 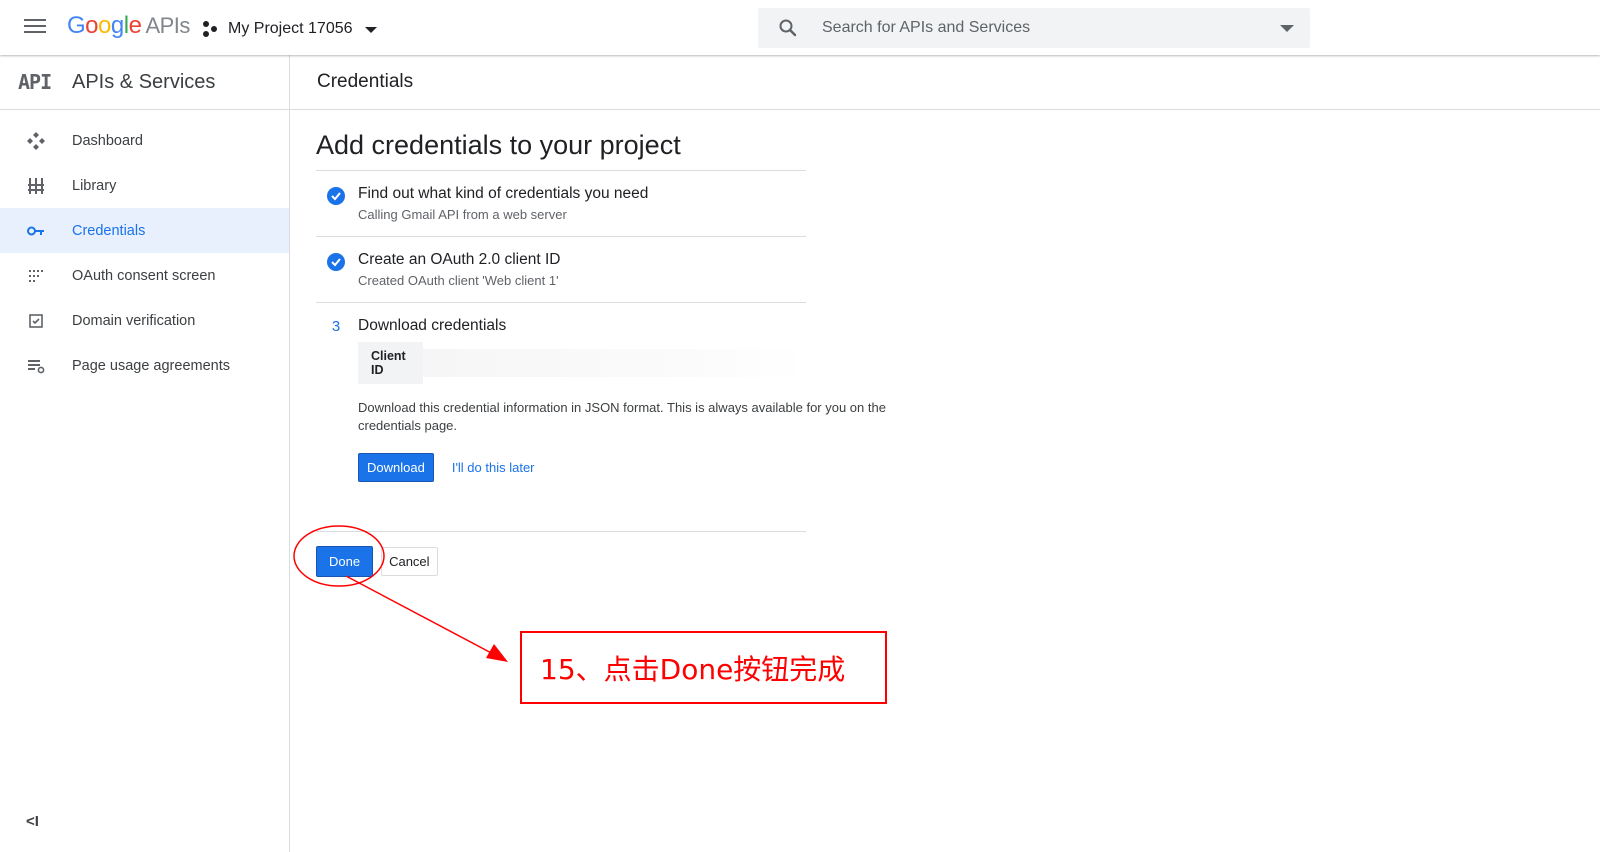 What do you see at coordinates (151, 365) in the screenshot?
I see `sidebar-item-label: Page usage agreements` at bounding box center [151, 365].